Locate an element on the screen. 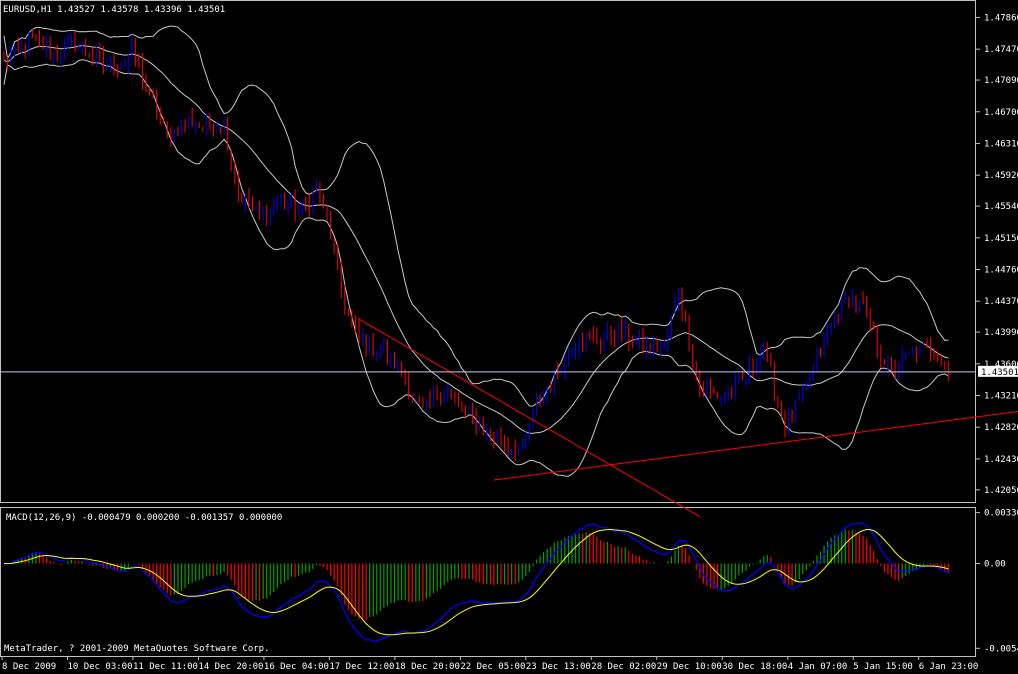  price-tick-label: 1.45150 is located at coordinates (1001, 239).